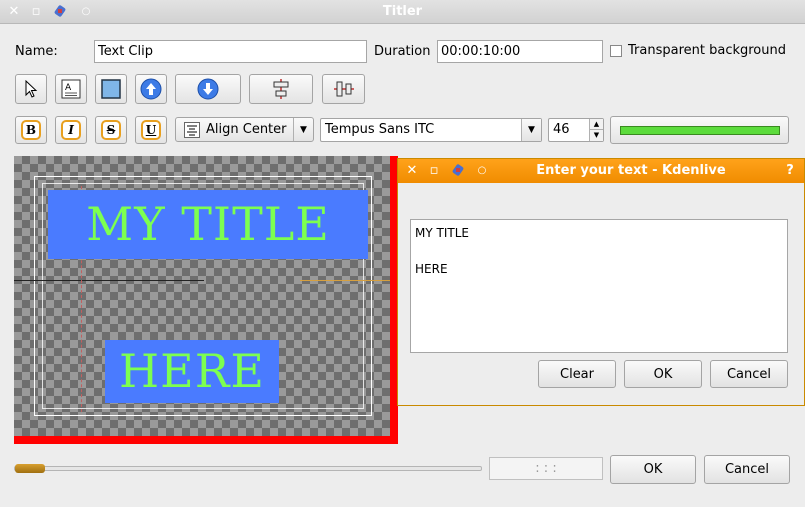 The height and width of the screenshot is (507, 805). Describe the element at coordinates (663, 374) in the screenshot. I see `dialog-ok-button: OK` at that location.